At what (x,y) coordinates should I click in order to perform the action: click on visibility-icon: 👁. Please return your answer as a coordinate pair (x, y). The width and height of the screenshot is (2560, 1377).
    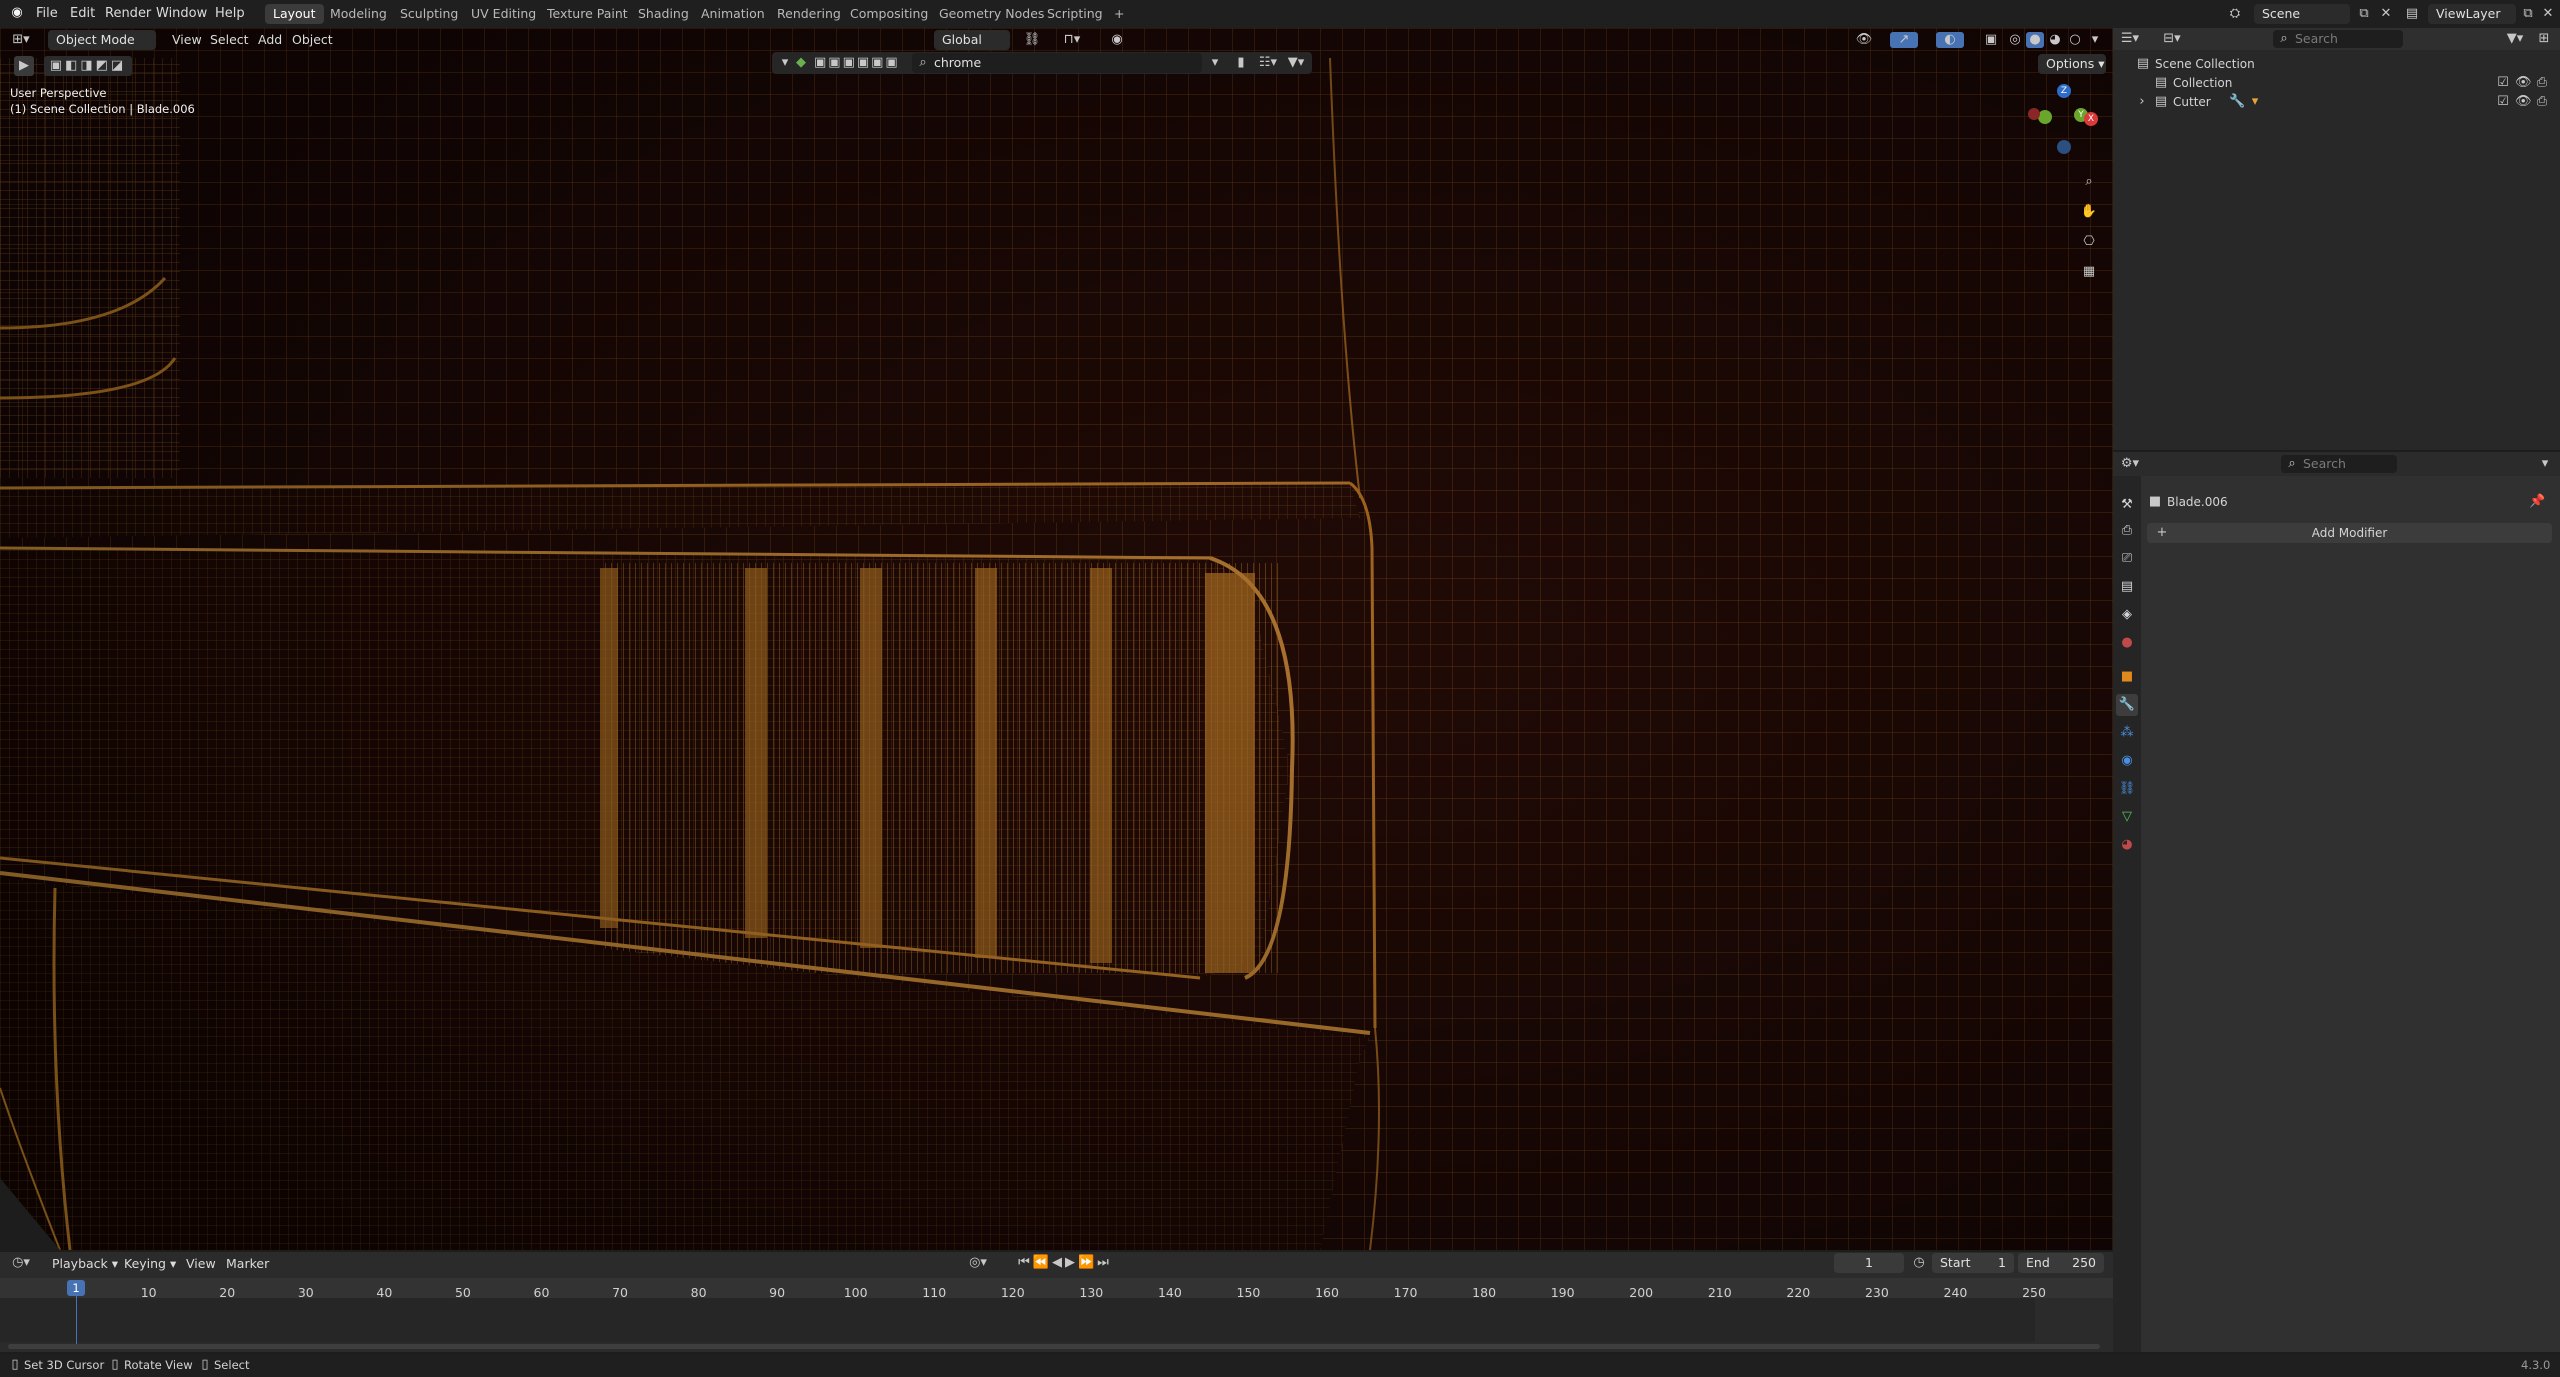
    Looking at the image, I should click on (1864, 40).